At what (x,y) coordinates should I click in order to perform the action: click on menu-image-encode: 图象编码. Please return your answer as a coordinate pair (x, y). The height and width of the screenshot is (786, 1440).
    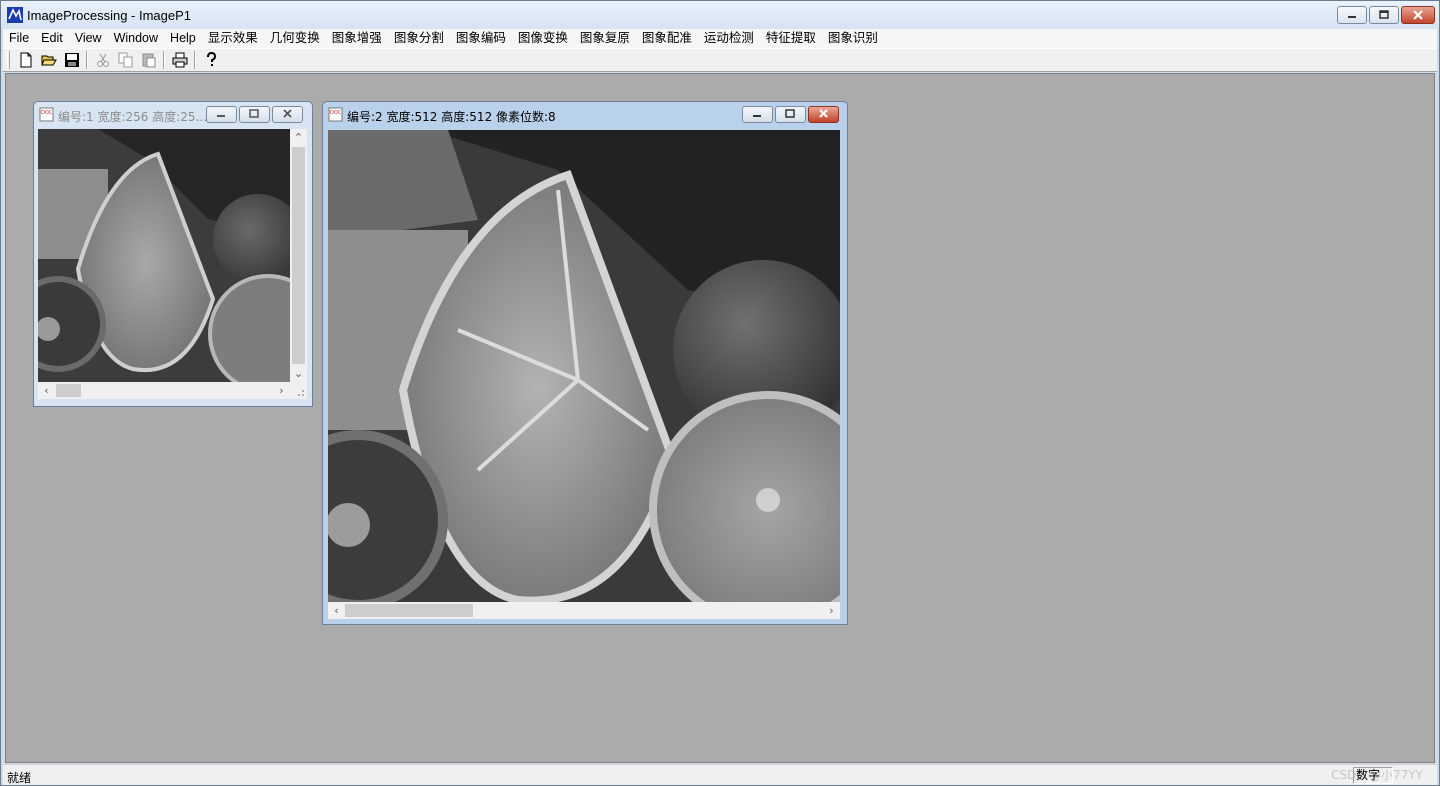
    Looking at the image, I should click on (481, 38).